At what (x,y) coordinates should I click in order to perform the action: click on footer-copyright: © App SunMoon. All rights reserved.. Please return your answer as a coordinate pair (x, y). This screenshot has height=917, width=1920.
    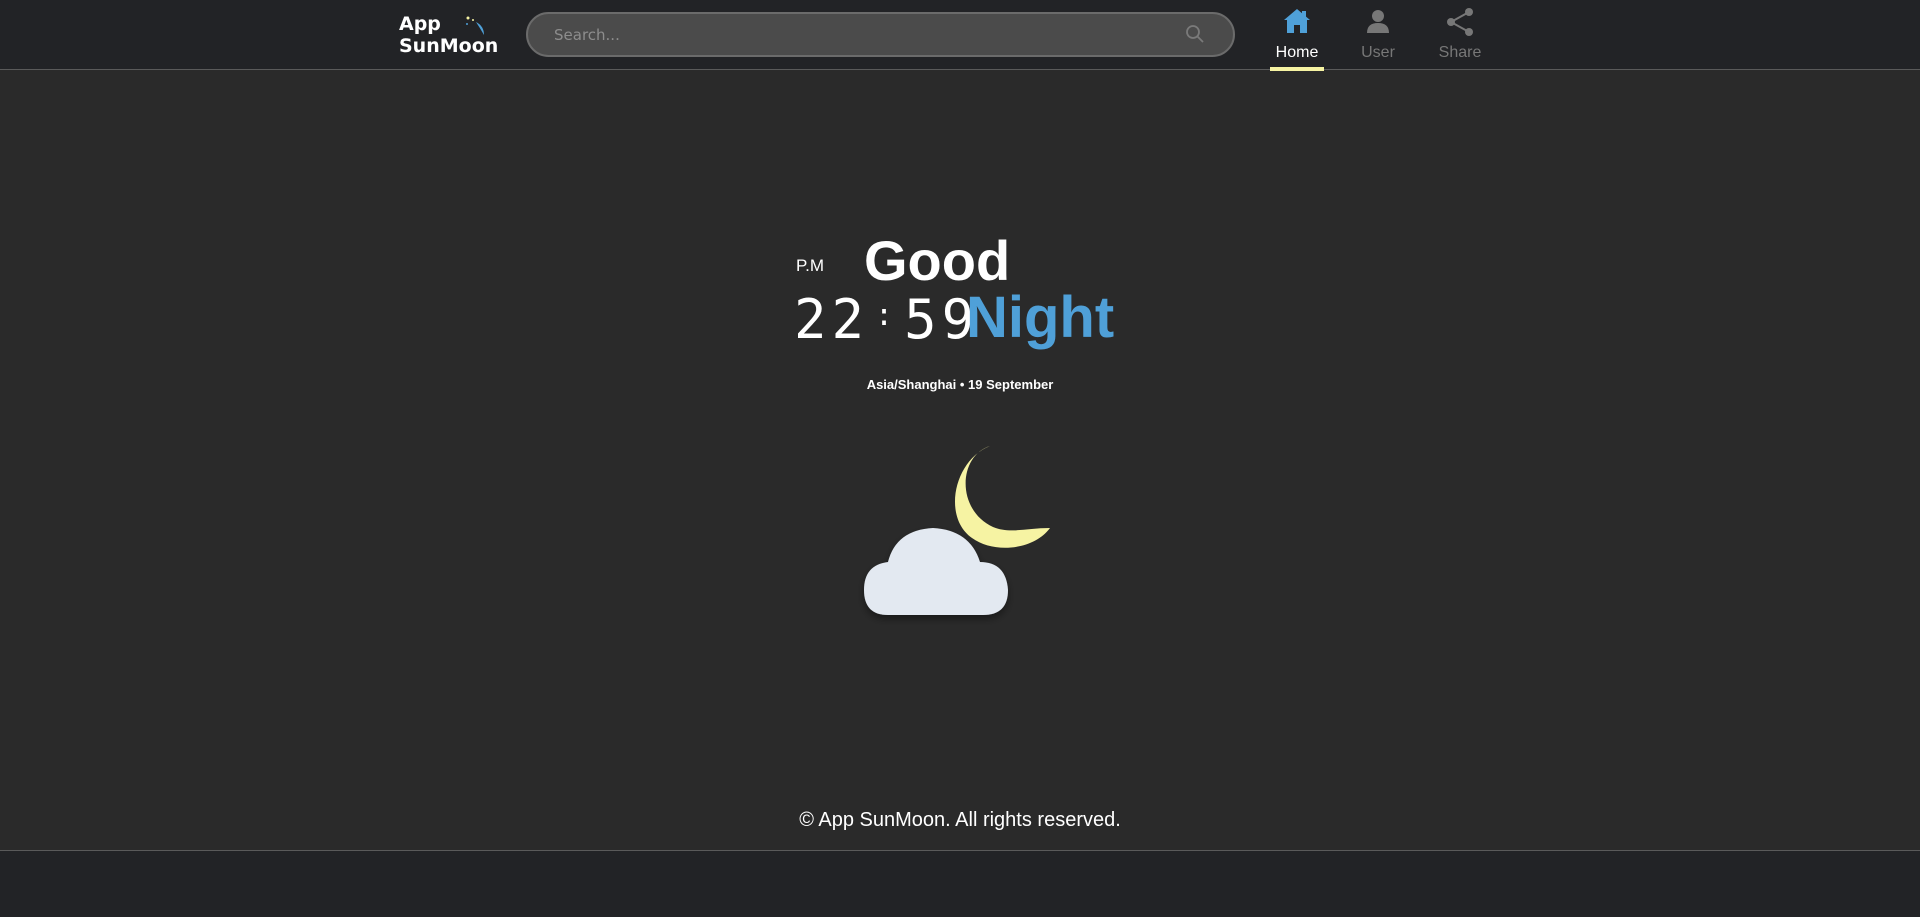
    Looking at the image, I should click on (960, 820).